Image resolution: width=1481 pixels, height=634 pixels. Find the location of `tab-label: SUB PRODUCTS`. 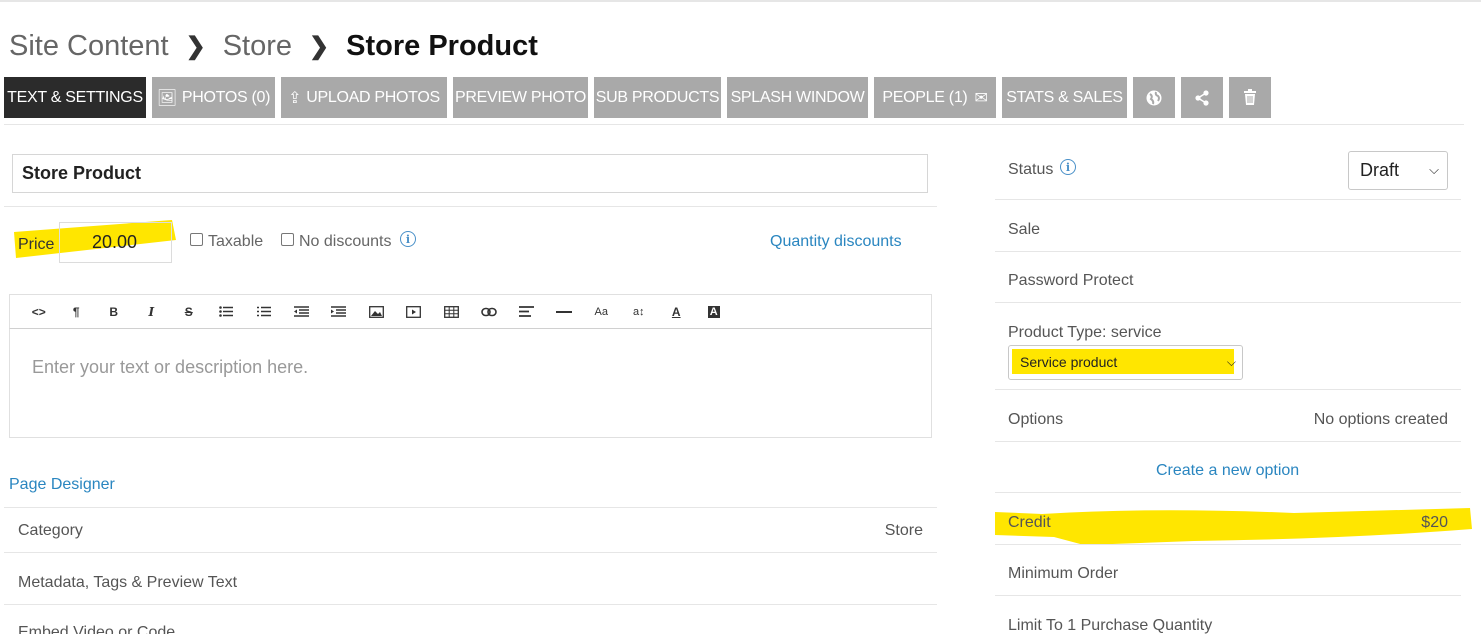

tab-label: SUB PRODUCTS is located at coordinates (657, 97).